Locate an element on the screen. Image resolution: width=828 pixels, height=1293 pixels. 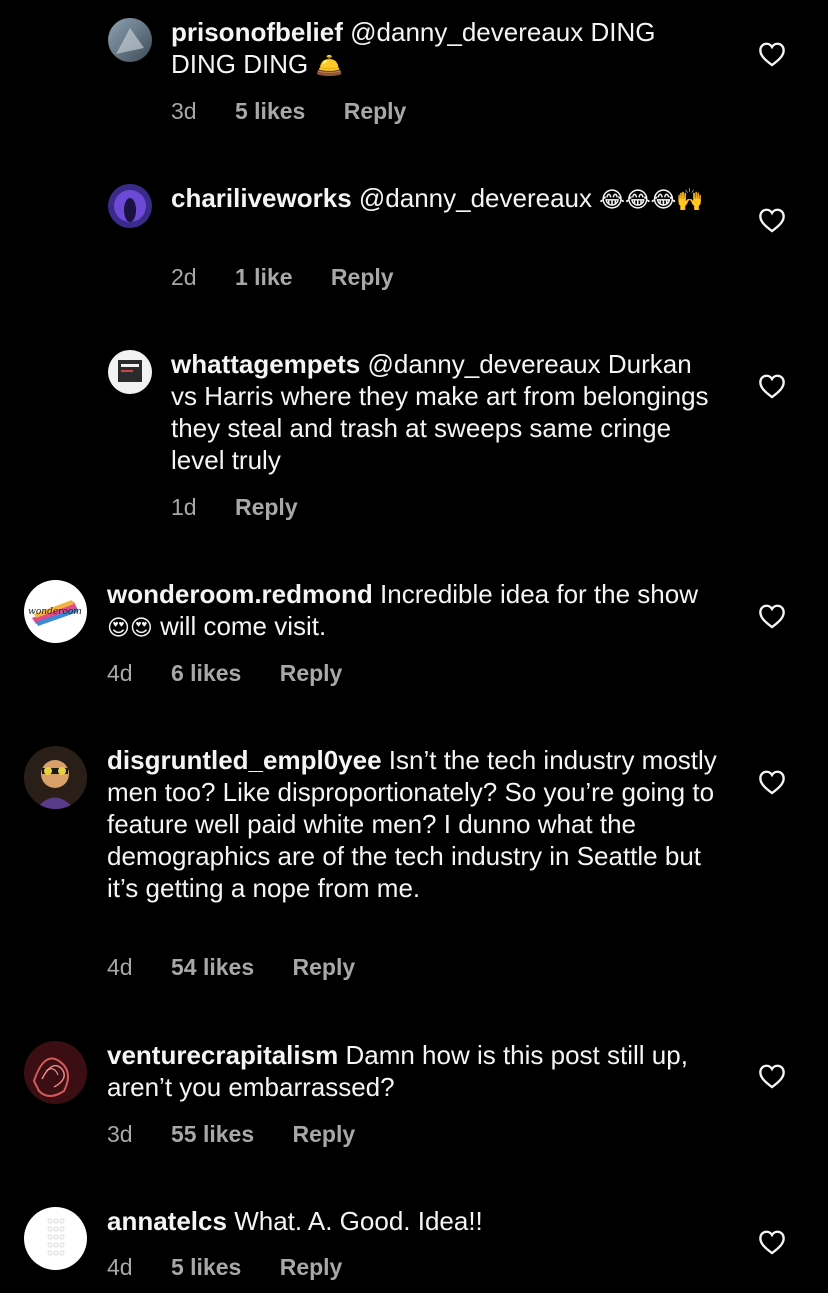
comment-body: chariliveworks @danny_devereaux 😂😂😂🙌 is located at coordinates (443, 199).